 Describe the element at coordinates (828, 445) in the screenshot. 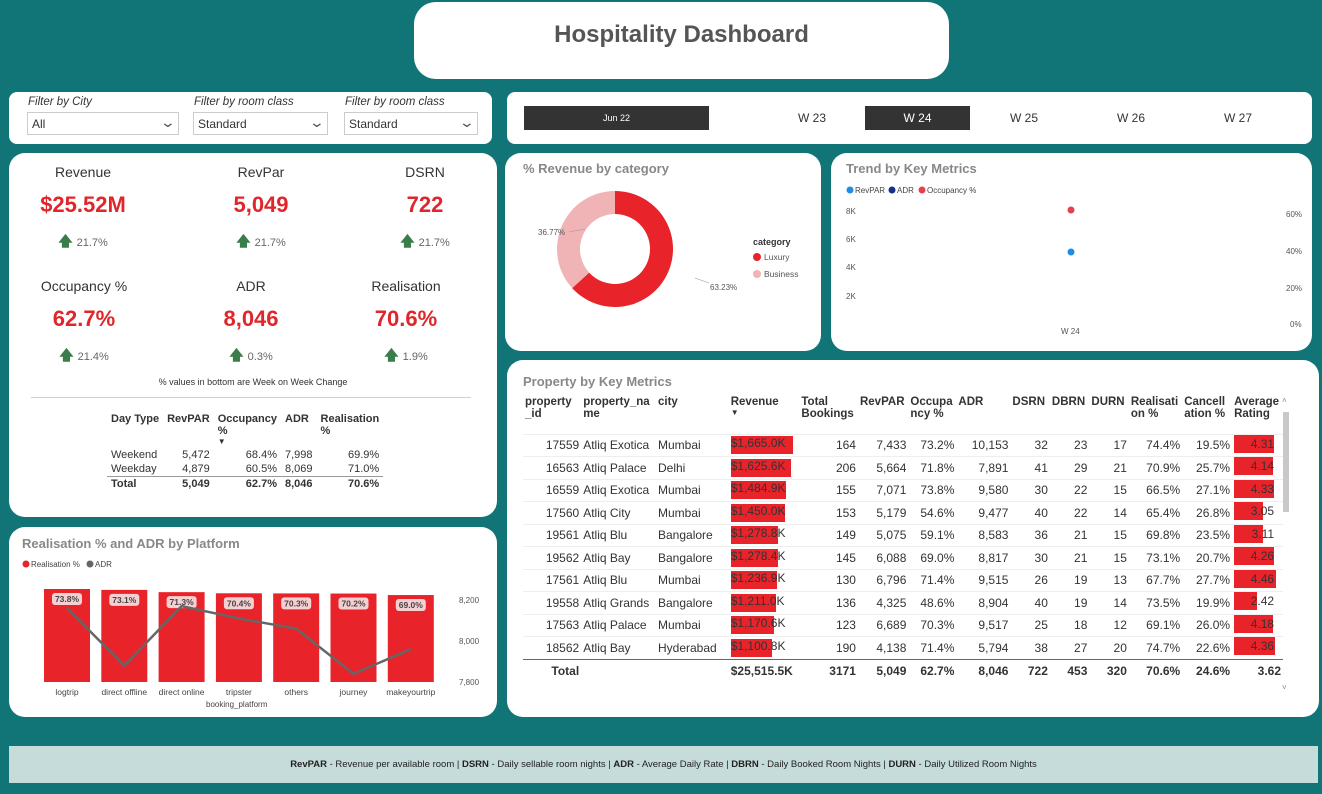

I see `cell-bookings: 164` at that location.